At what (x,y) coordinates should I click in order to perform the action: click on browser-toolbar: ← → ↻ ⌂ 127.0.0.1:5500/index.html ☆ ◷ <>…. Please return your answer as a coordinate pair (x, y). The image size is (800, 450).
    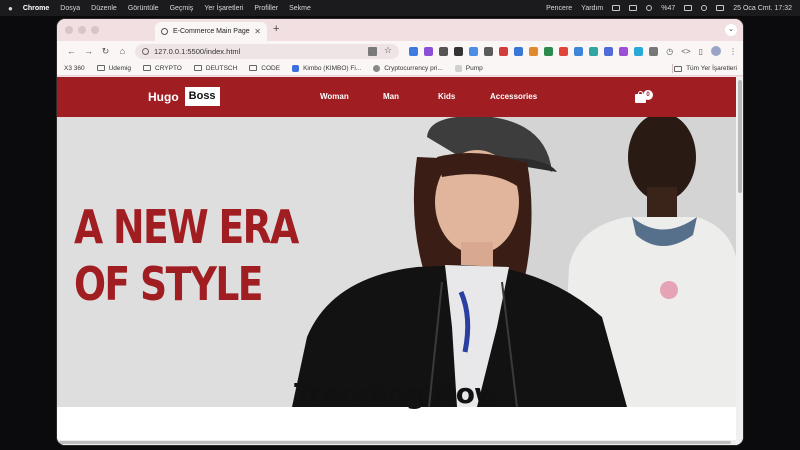
    Looking at the image, I should click on (400, 51).